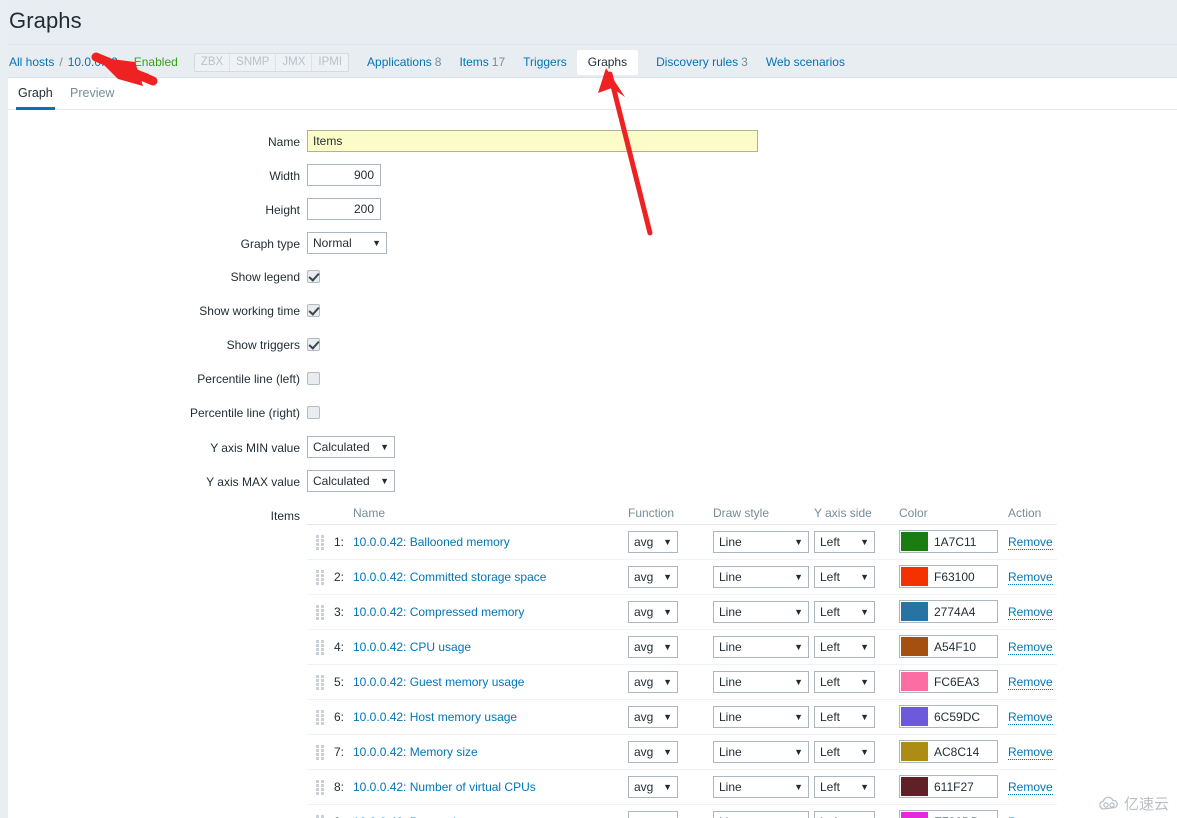 This screenshot has height=818, width=1177. Describe the element at coordinates (351, 481) in the screenshot. I see `y-axis-max-select: Calculated ▼` at that location.